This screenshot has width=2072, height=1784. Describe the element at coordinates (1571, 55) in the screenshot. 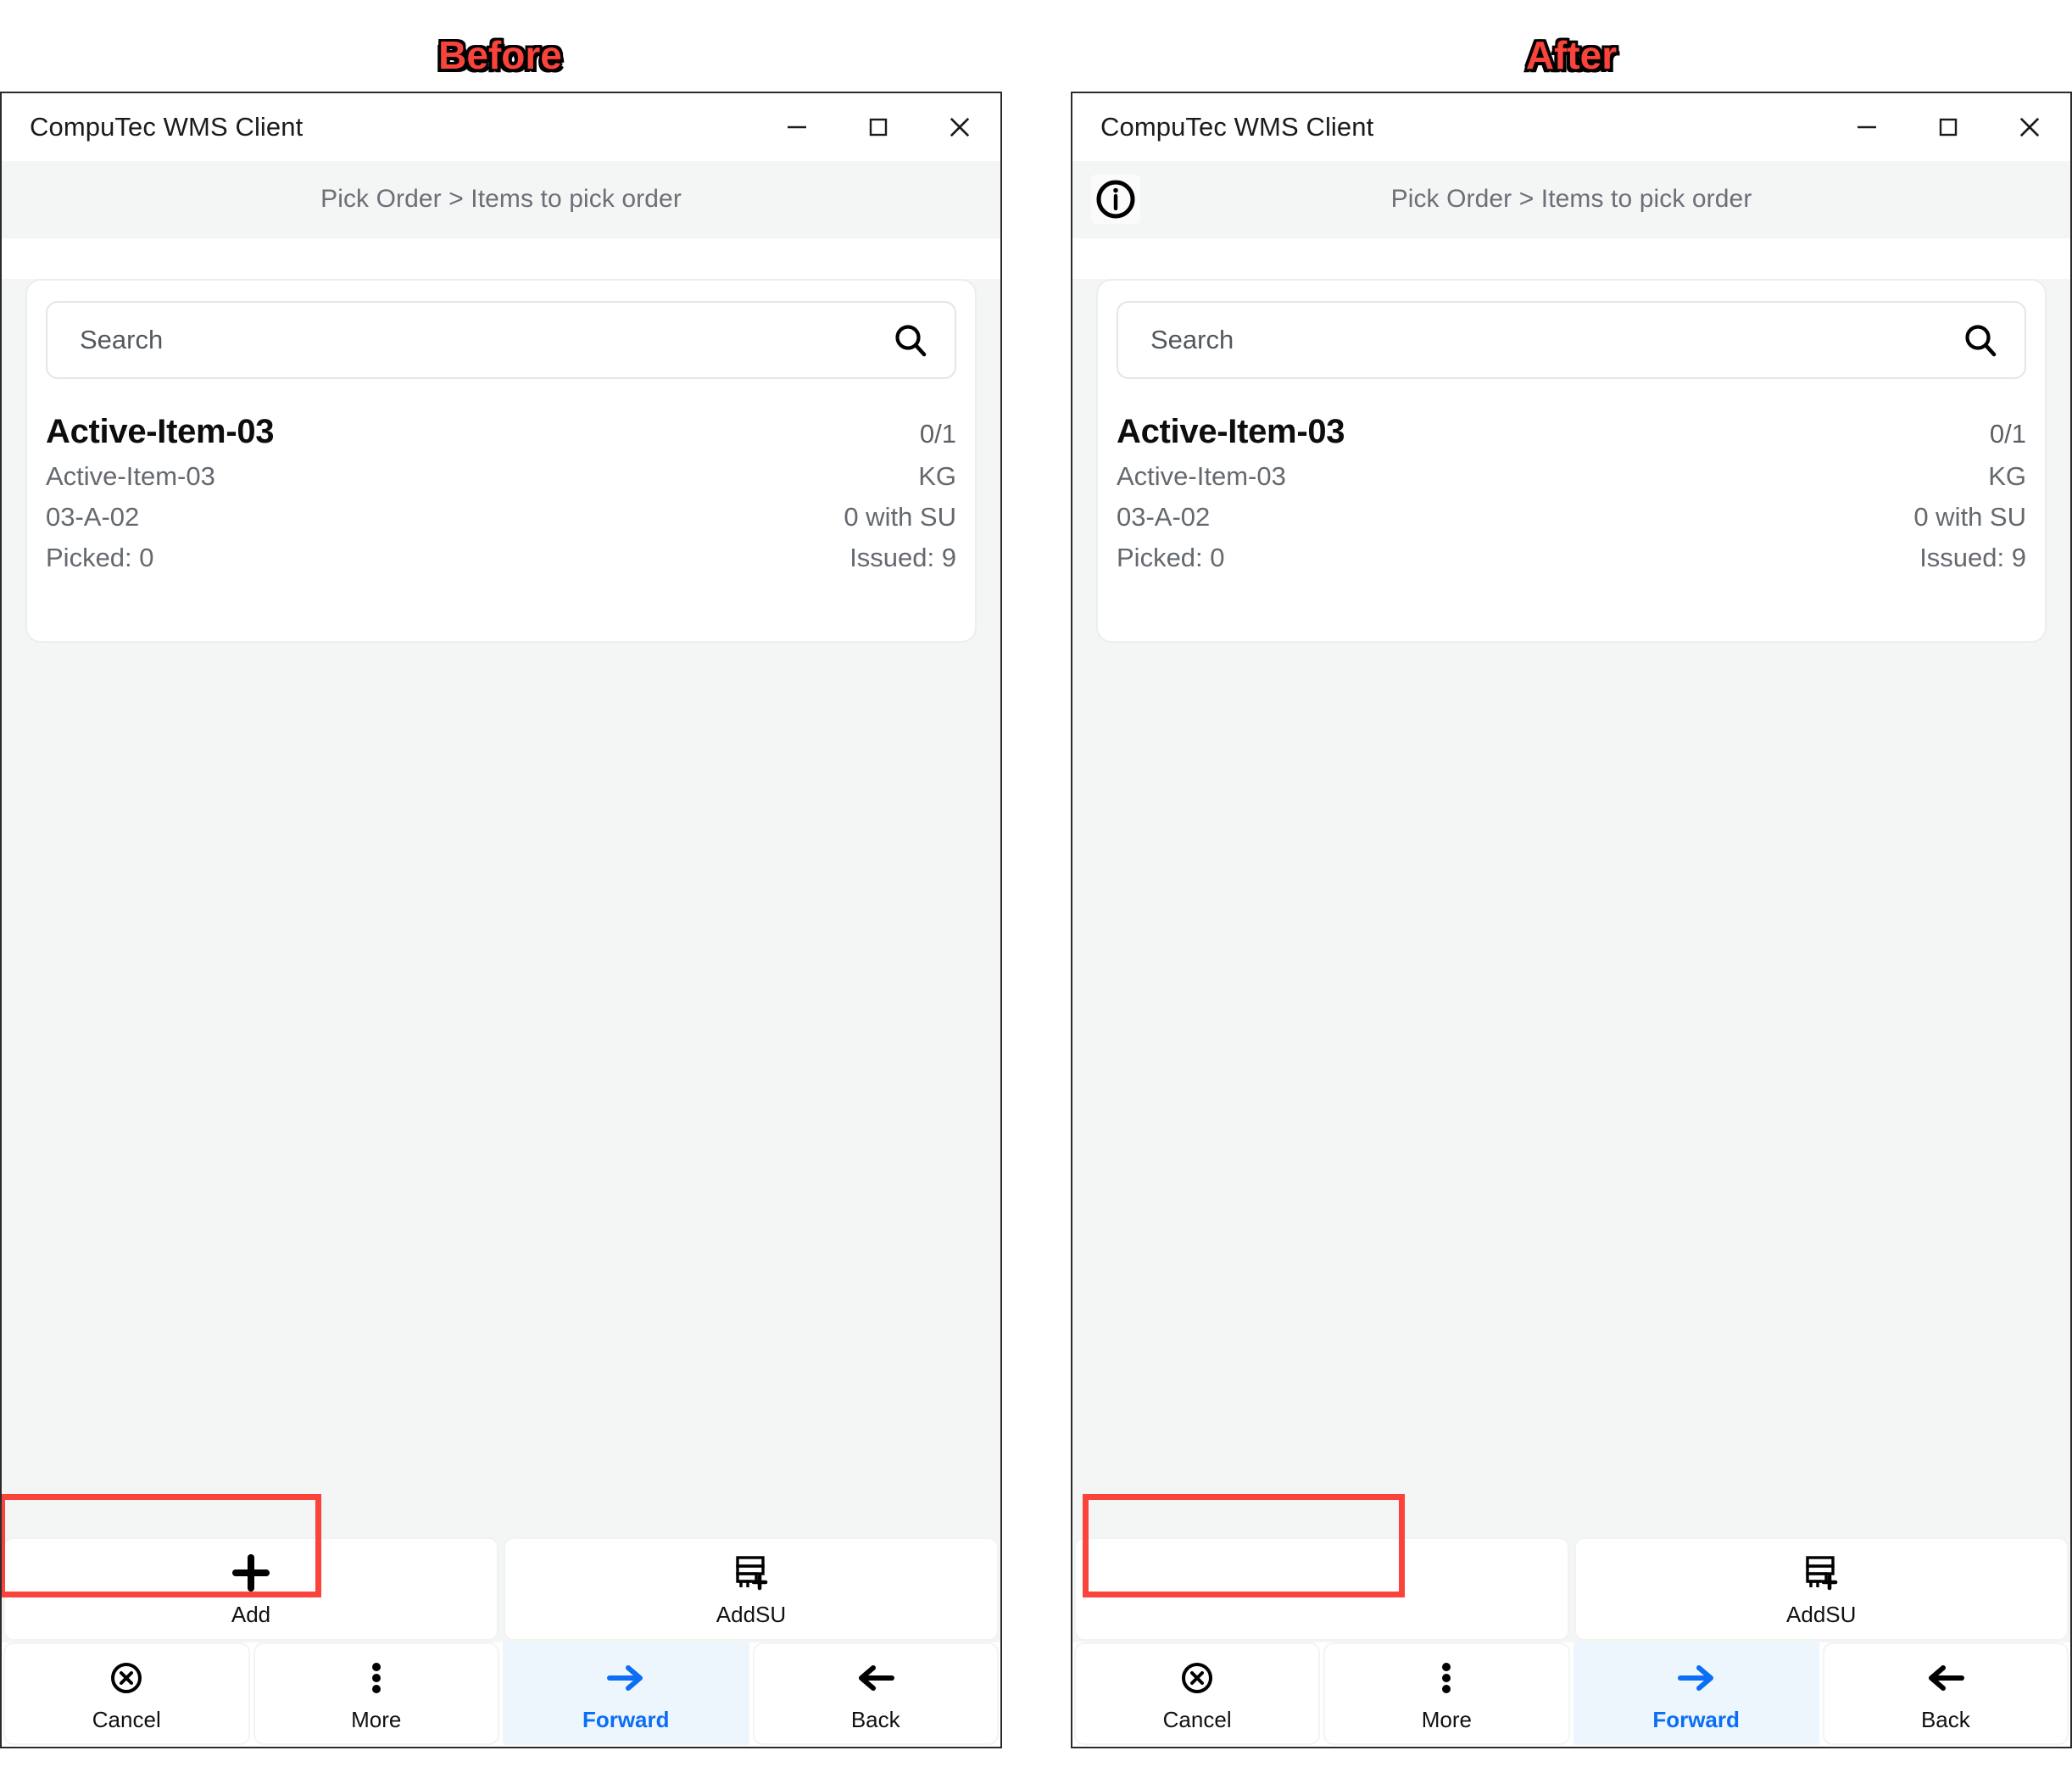

I see `after-caption: After` at that location.